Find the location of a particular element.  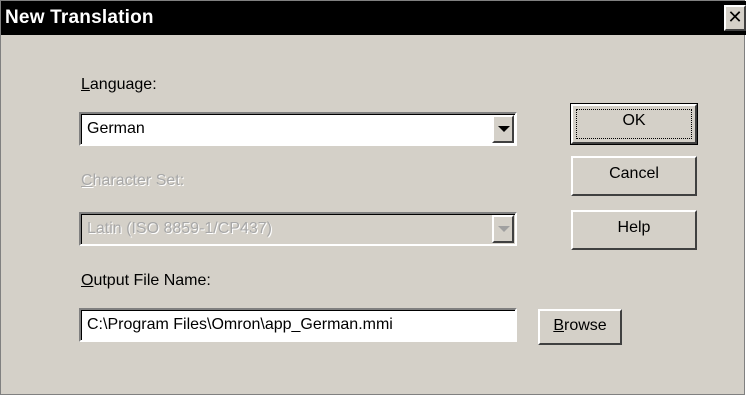

title-bar: New Translation ✕ is located at coordinates (373, 18).